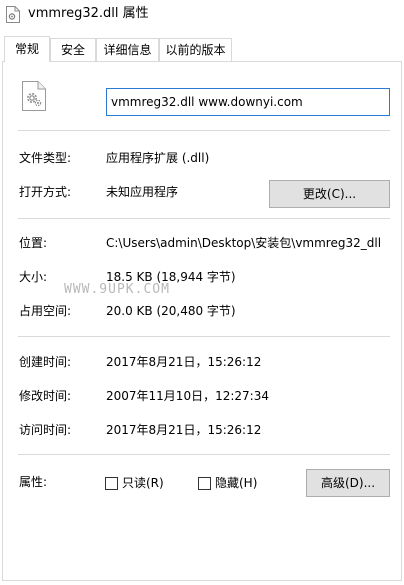 The width and height of the screenshot is (404, 585). I want to click on created-value: 2017年8月21日，15:26:12, so click(184, 362).